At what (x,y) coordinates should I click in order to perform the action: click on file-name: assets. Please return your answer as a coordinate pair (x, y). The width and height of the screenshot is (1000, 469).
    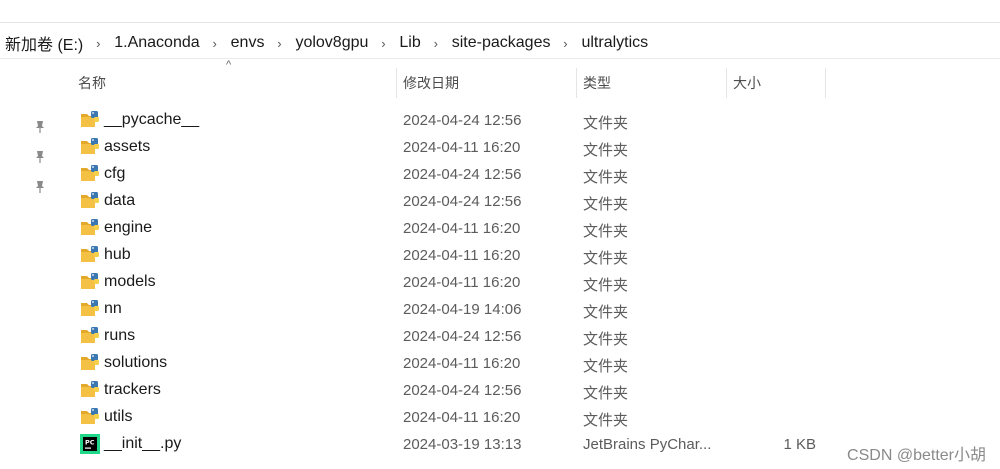
    Looking at the image, I should click on (127, 146).